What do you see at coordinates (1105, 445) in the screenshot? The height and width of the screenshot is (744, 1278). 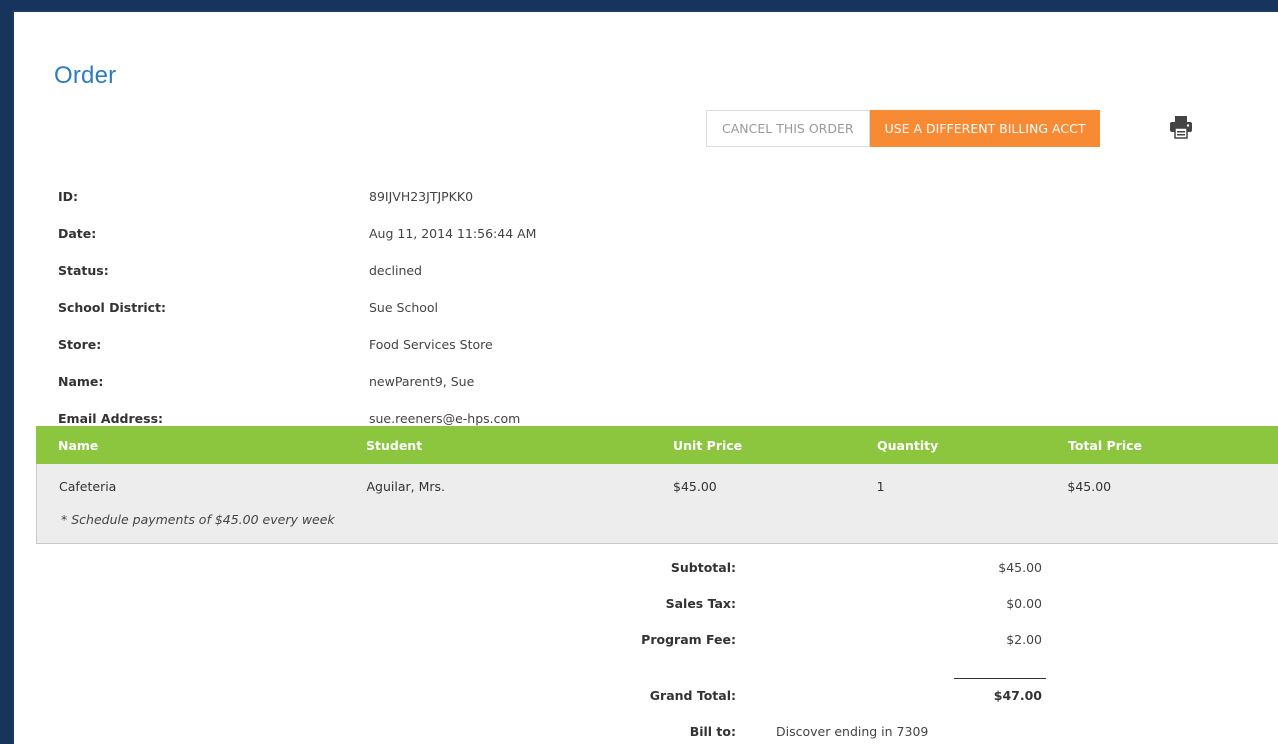 I see `header-total-price: Total Price` at bounding box center [1105, 445].